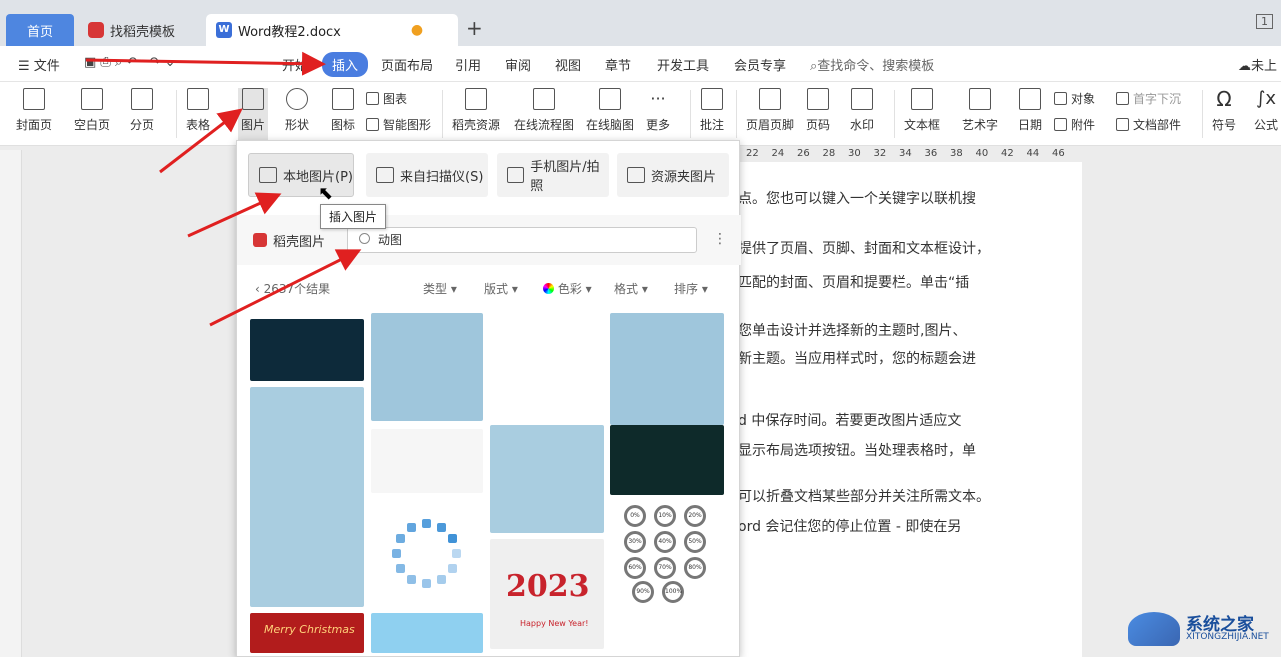 This screenshot has width=1281, height=657. I want to click on arrow-to-insert, so click(205, 63).